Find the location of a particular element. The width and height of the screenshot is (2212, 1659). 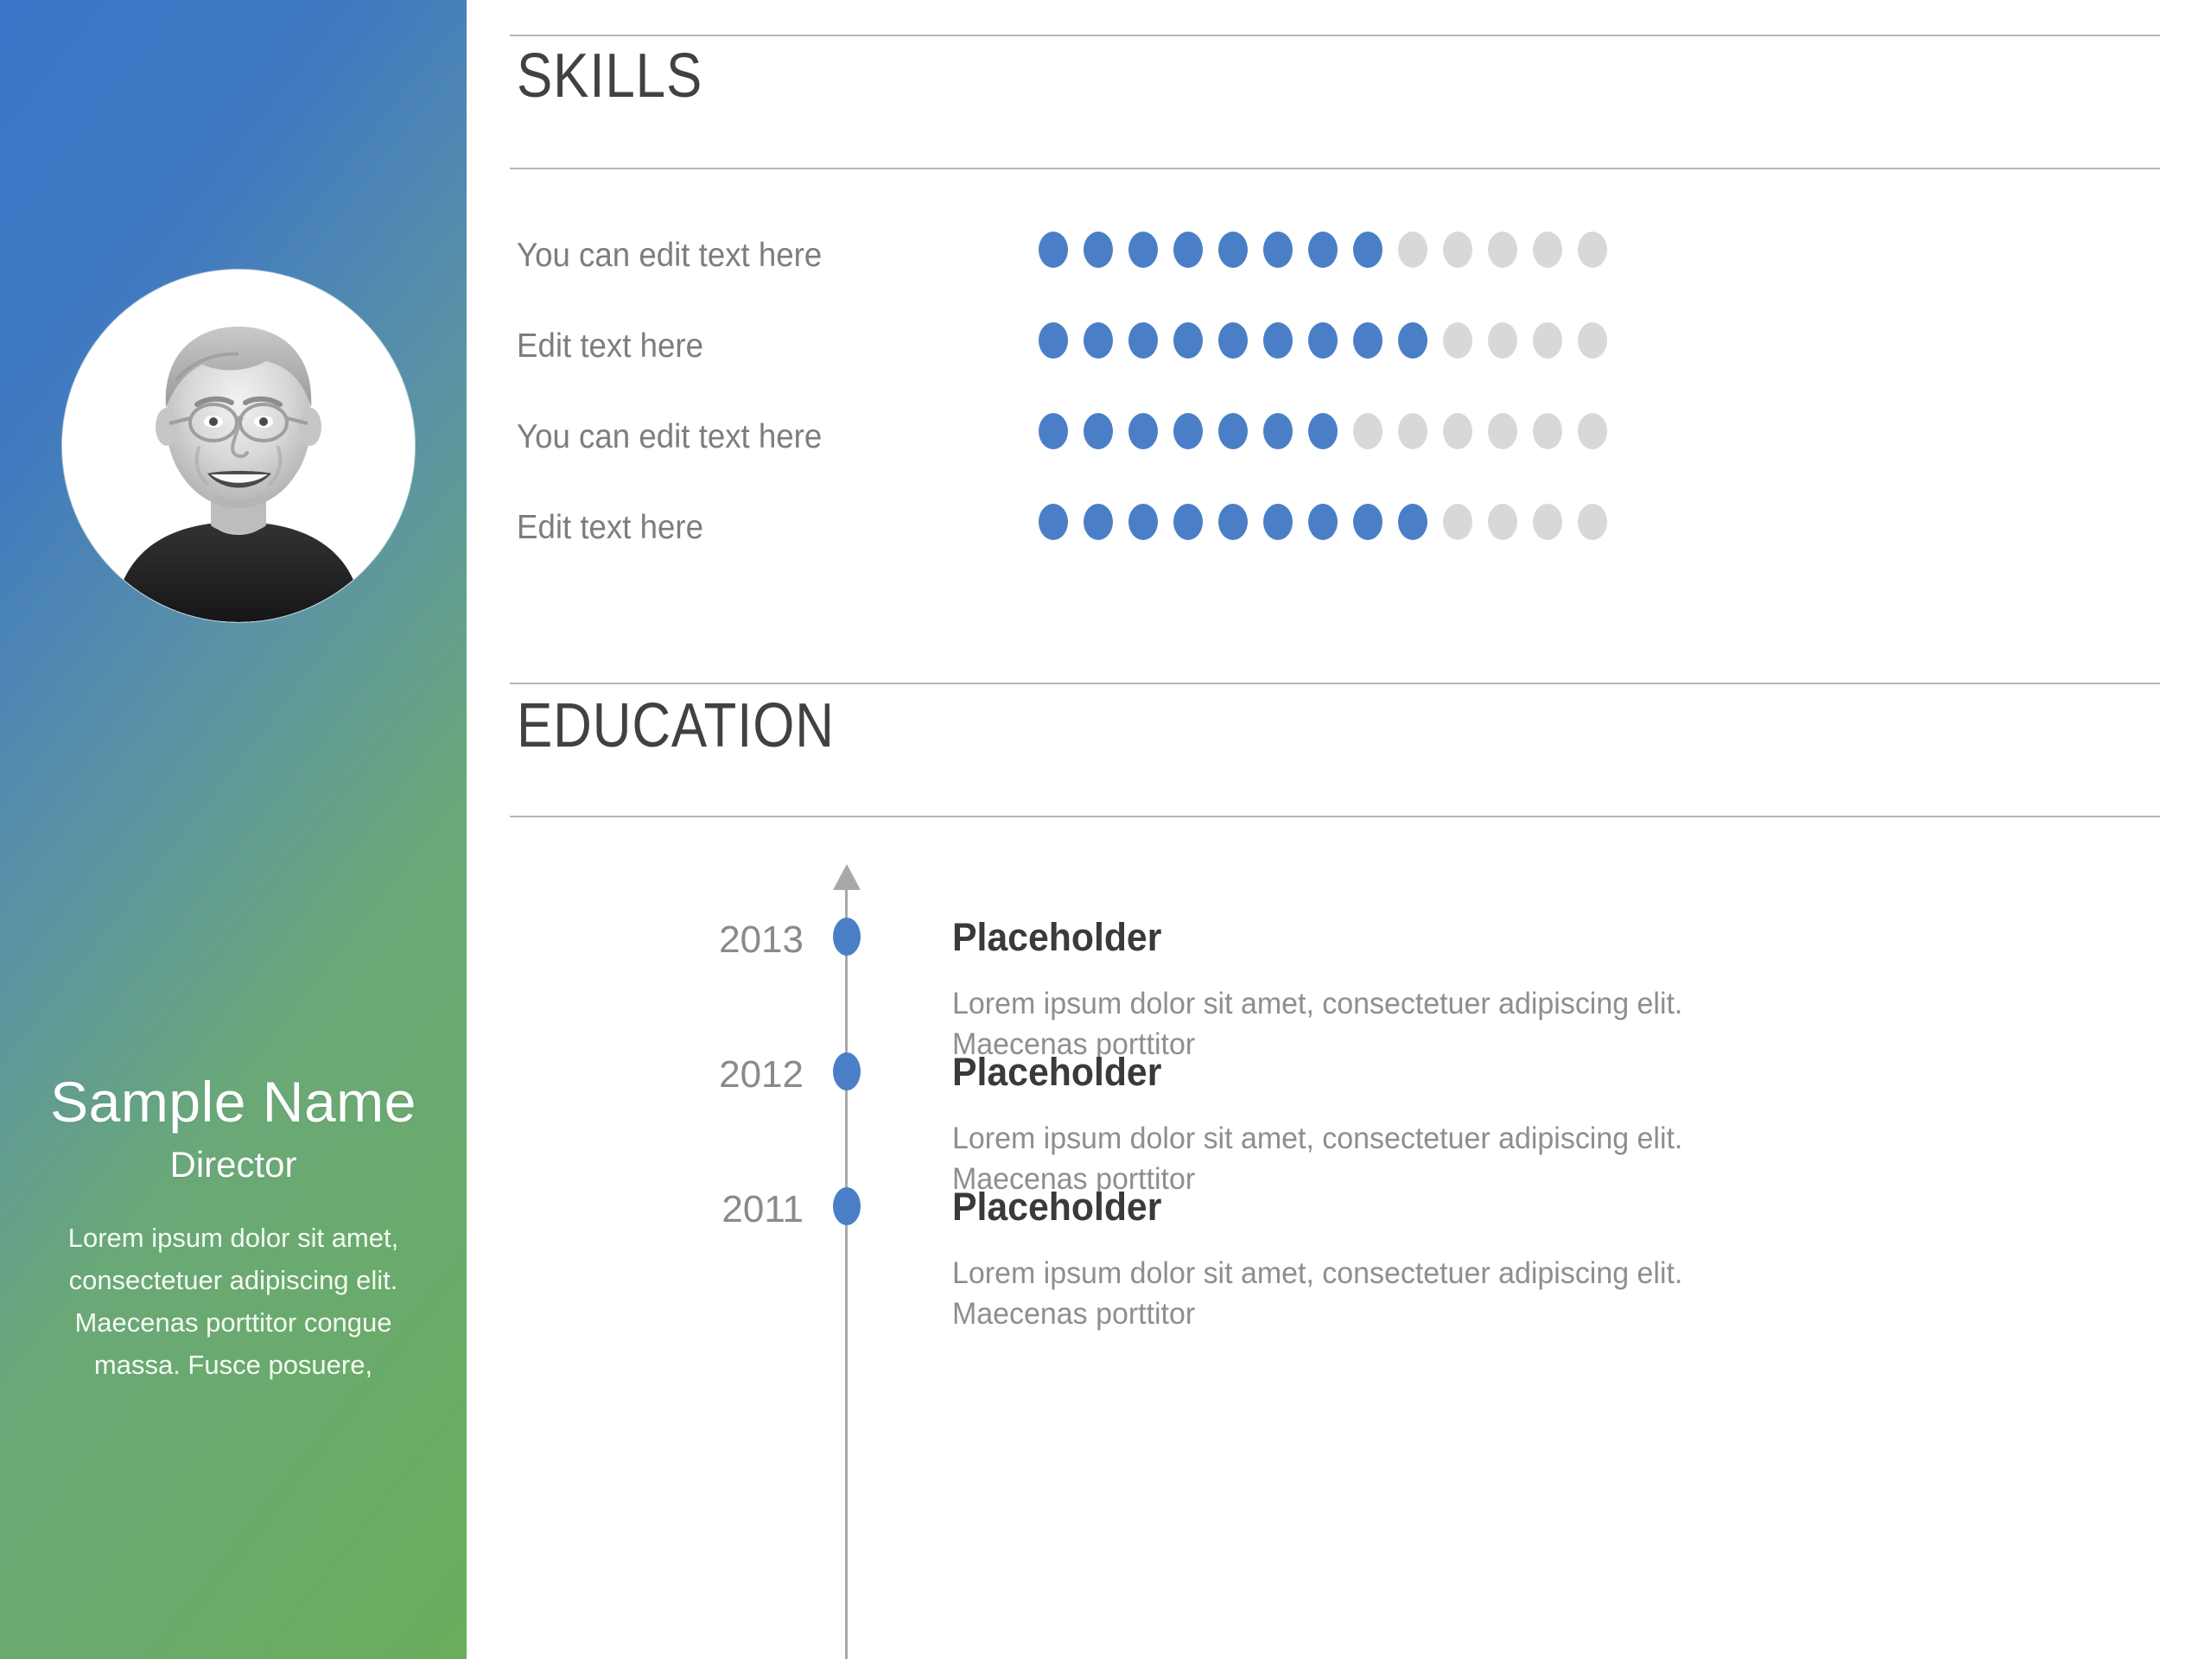

profile-name: Sample Name is located at coordinates (233, 1102).